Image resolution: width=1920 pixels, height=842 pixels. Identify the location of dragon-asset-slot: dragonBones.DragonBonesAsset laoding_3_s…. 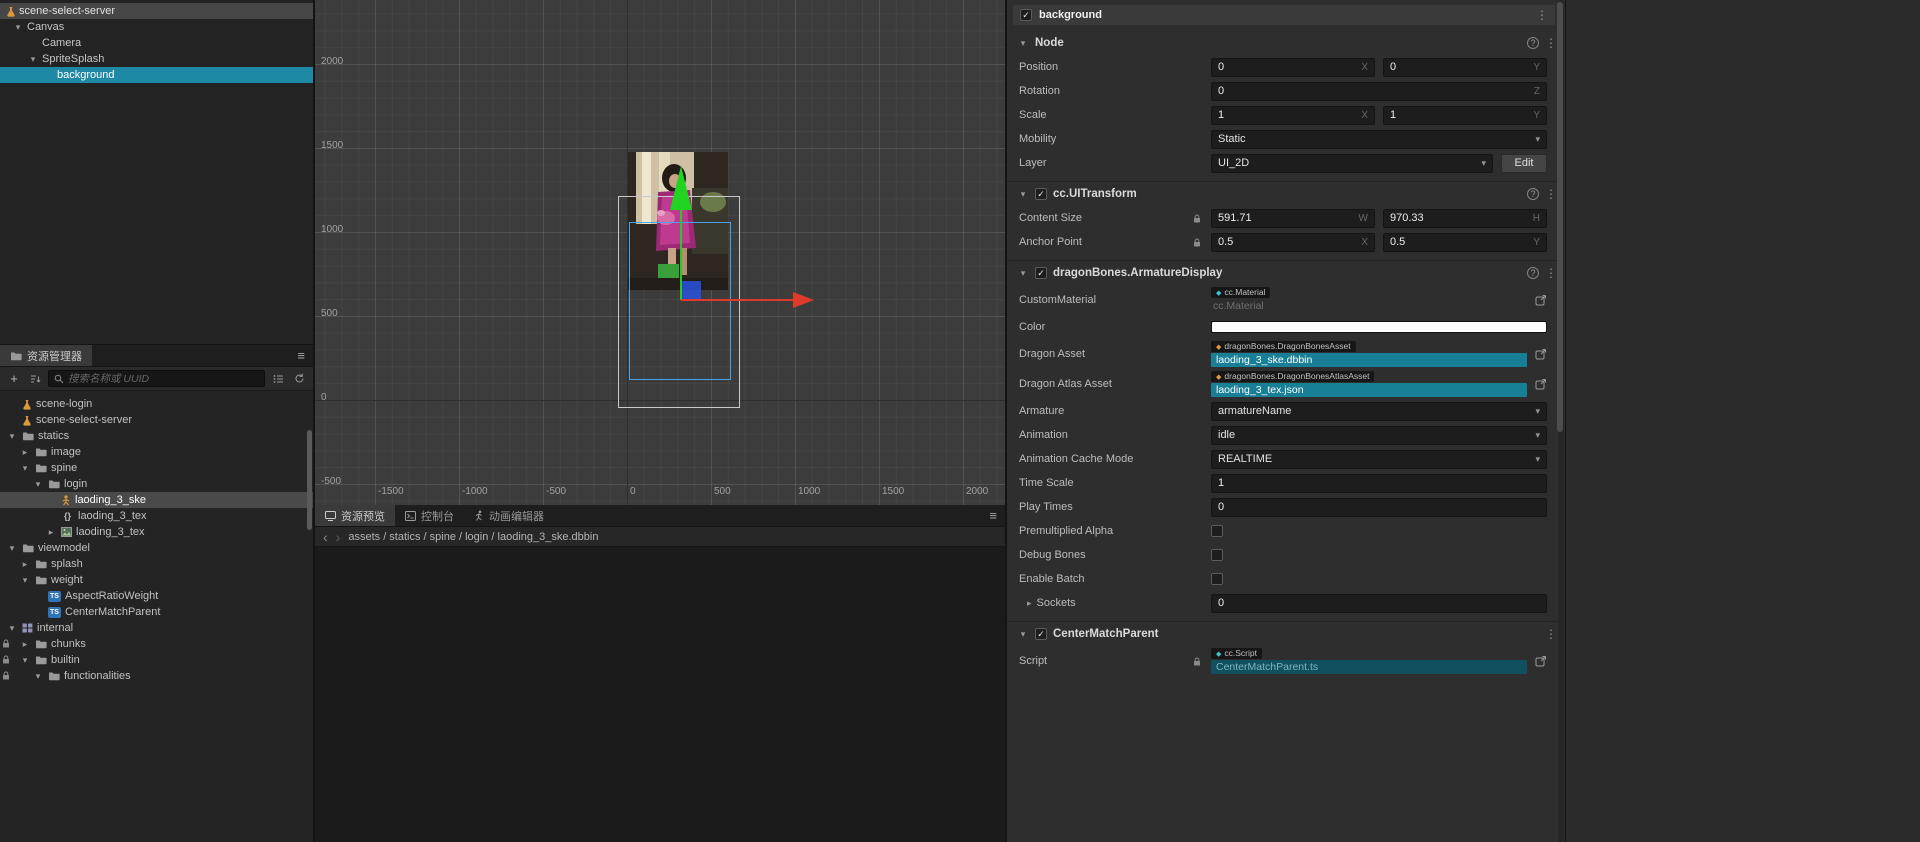
(1369, 354).